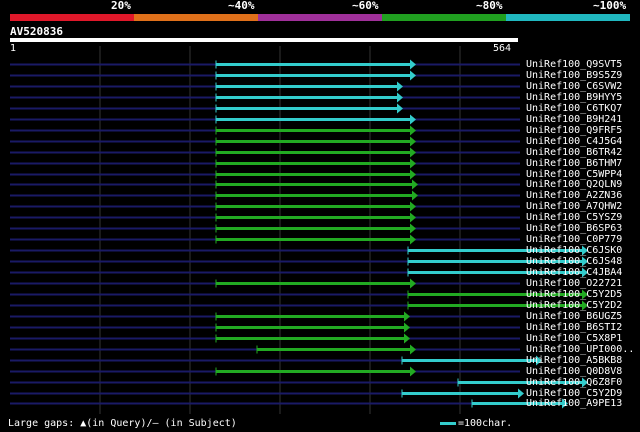 This screenshot has height=432, width=640. I want to click on hit-label: UniRef100_B9HYY5, so click(574, 97).